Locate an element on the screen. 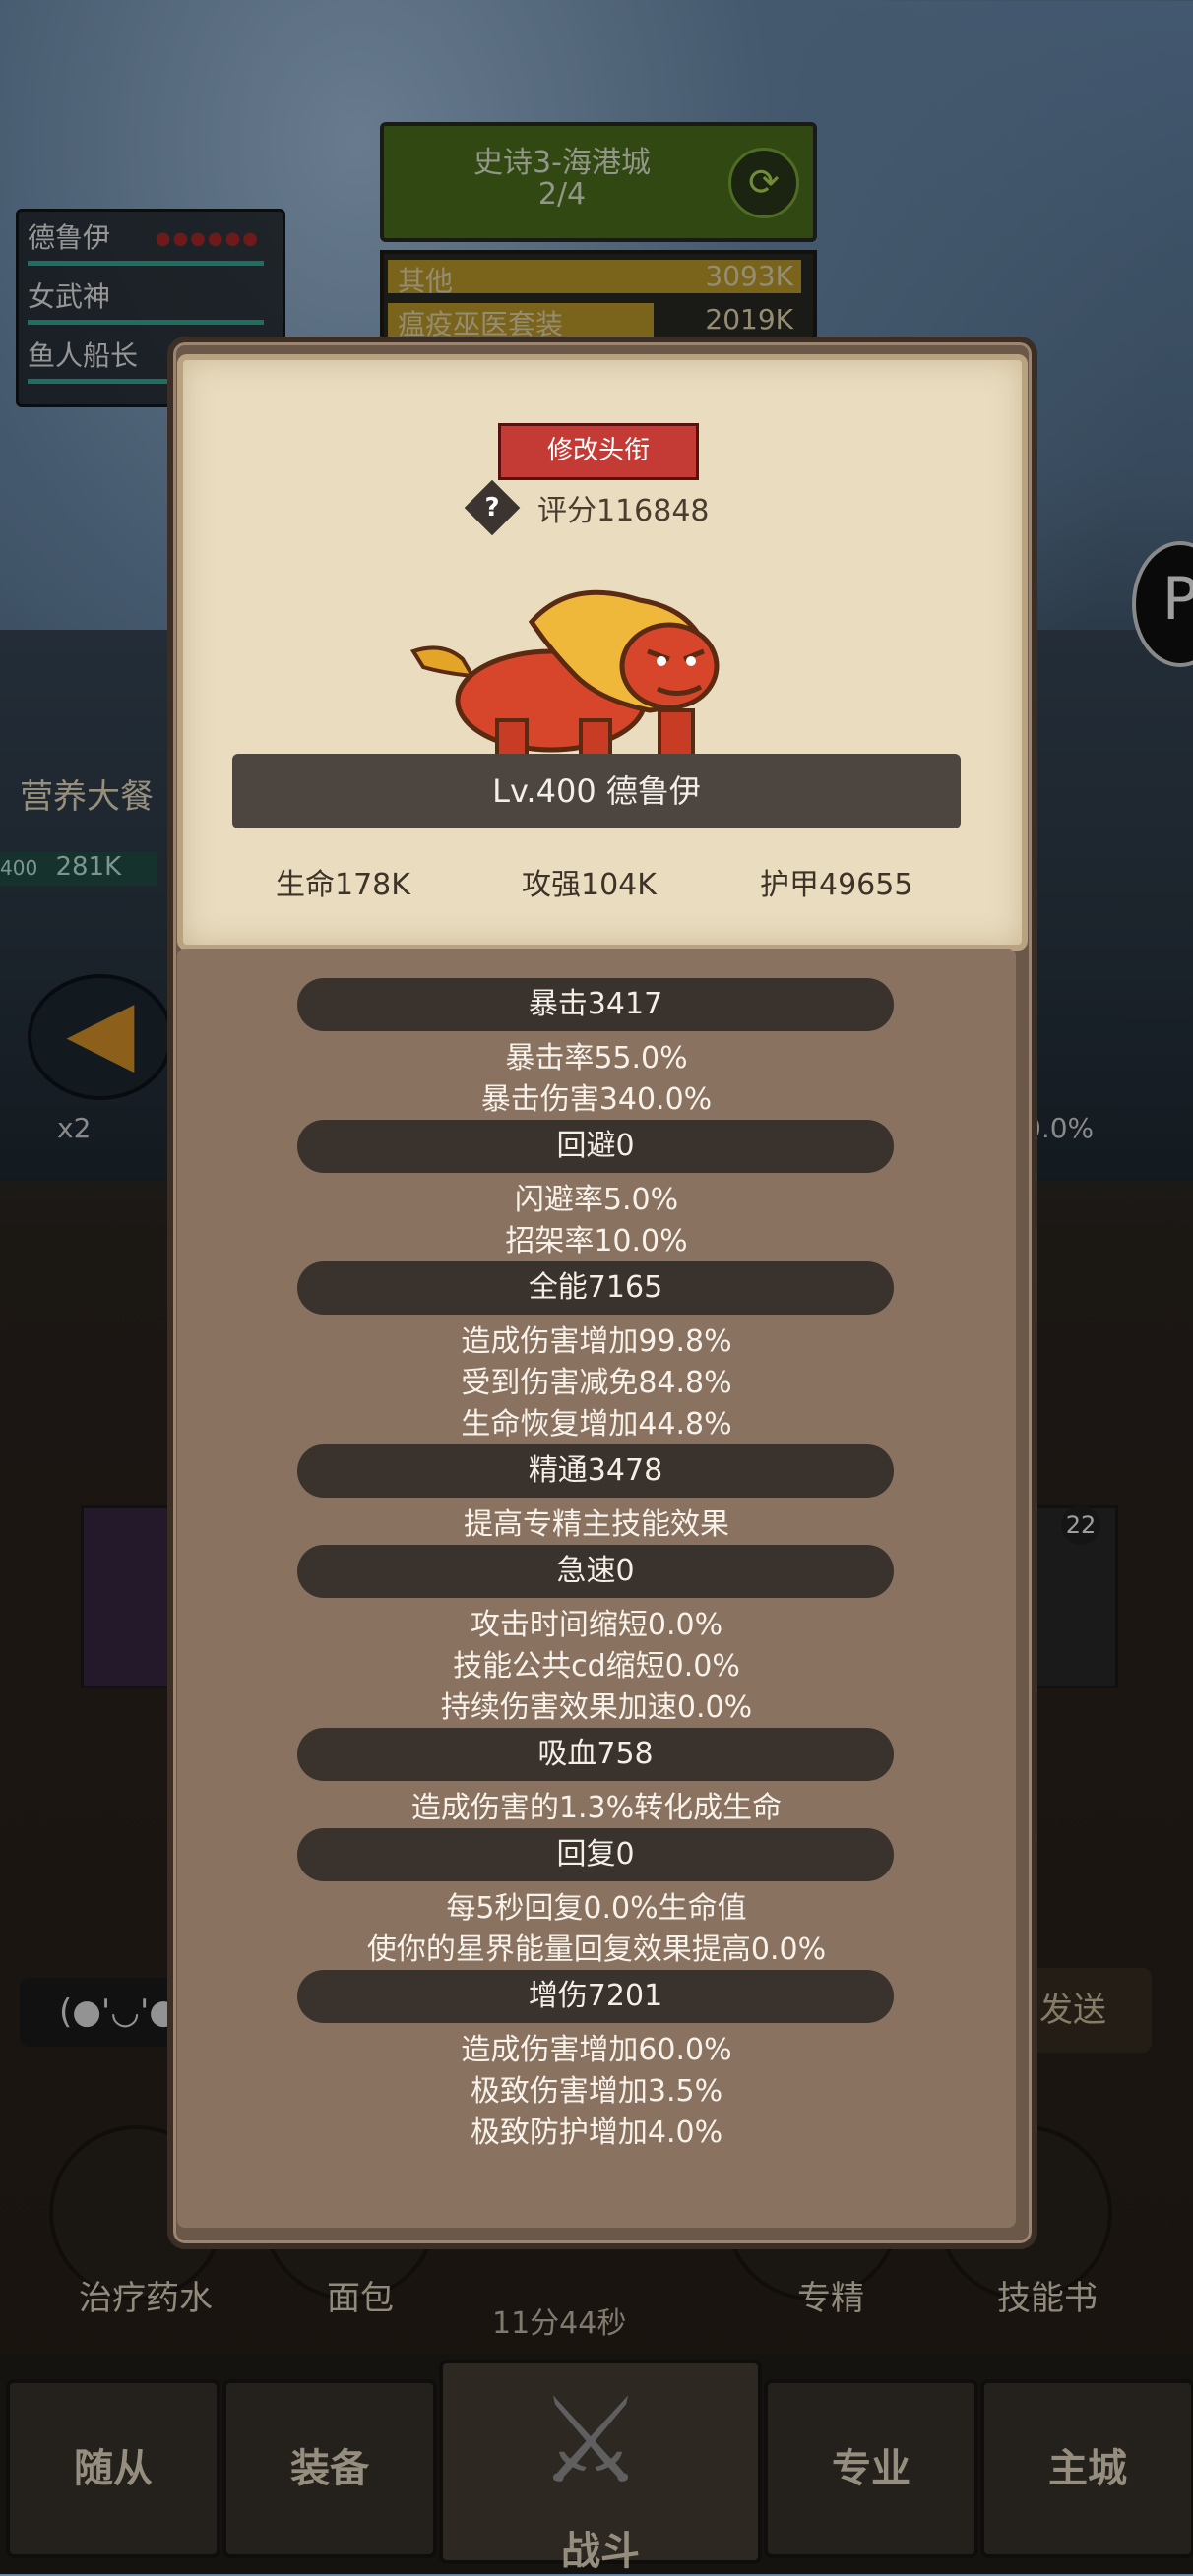  section-mastery: 精通3478 is located at coordinates (595, 1471).